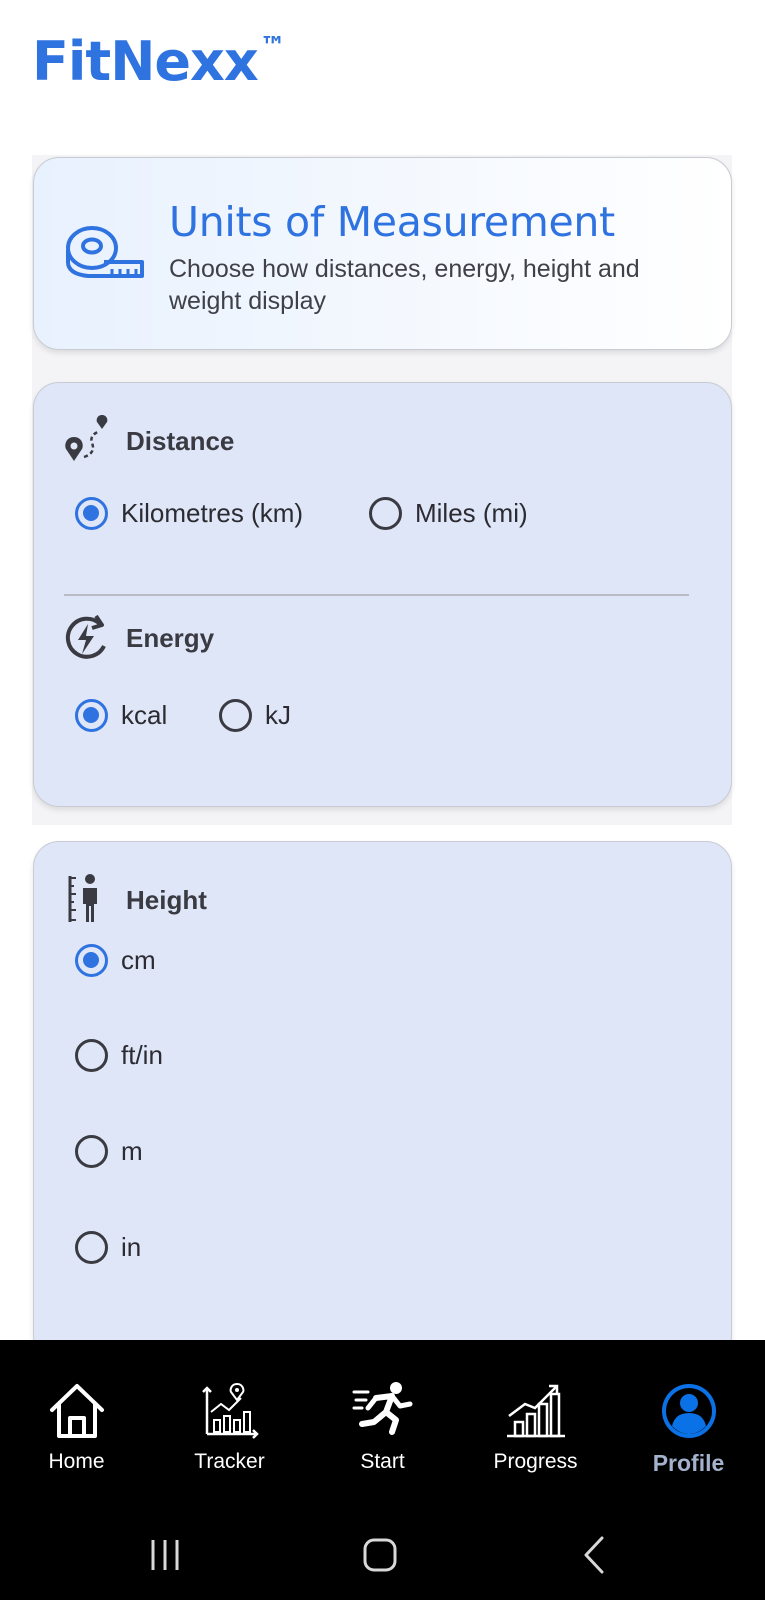  I want to click on radio-height-m: m, so click(109, 1151).